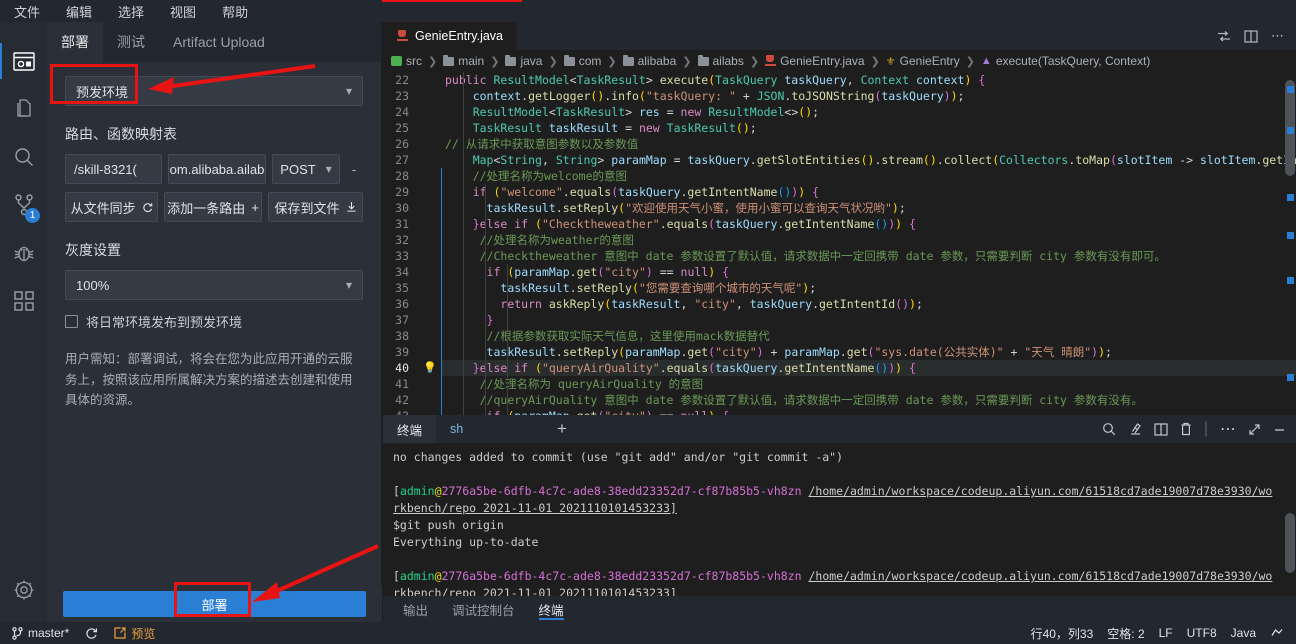 This screenshot has width=1296, height=644. Describe the element at coordinates (75, 42) in the screenshot. I see `tab-deploy: 部署` at that location.